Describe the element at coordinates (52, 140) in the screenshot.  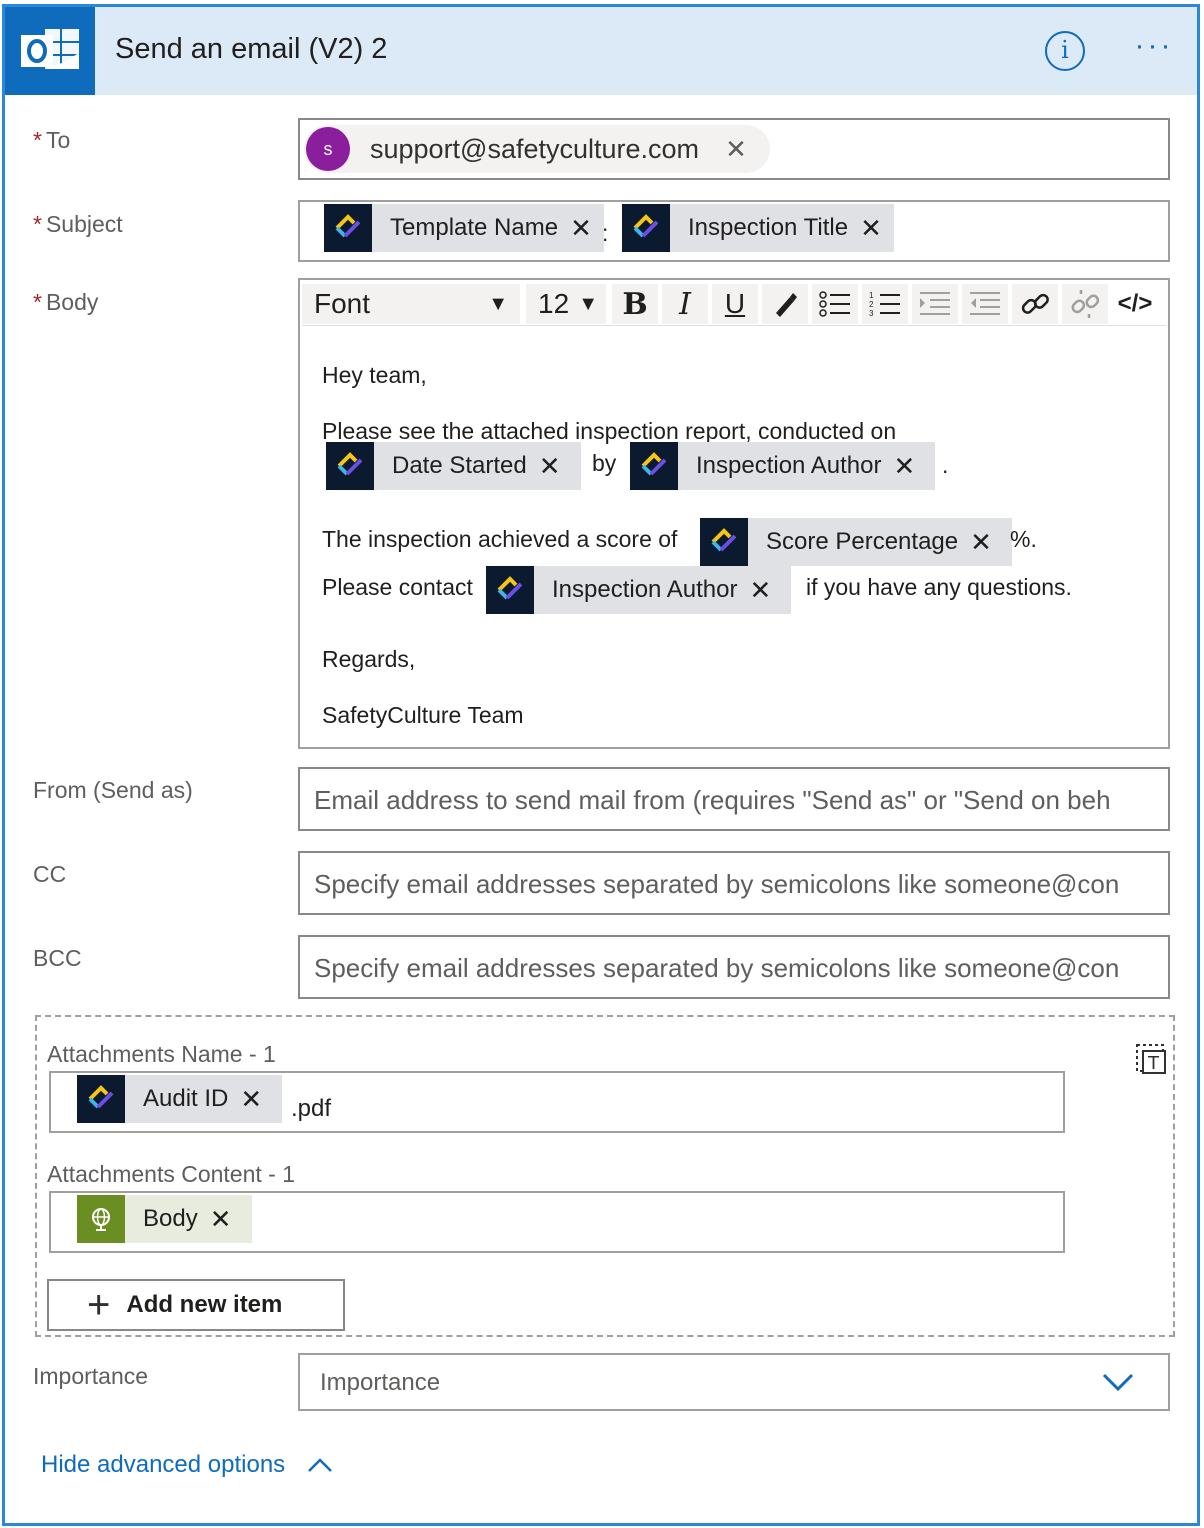
I see `to-label: * To` at that location.